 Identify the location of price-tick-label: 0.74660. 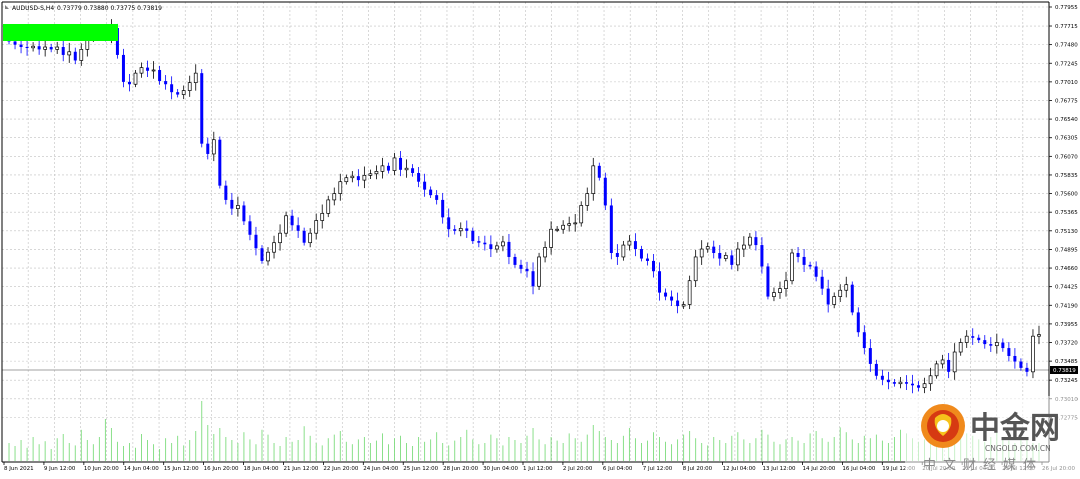
(1066, 269).